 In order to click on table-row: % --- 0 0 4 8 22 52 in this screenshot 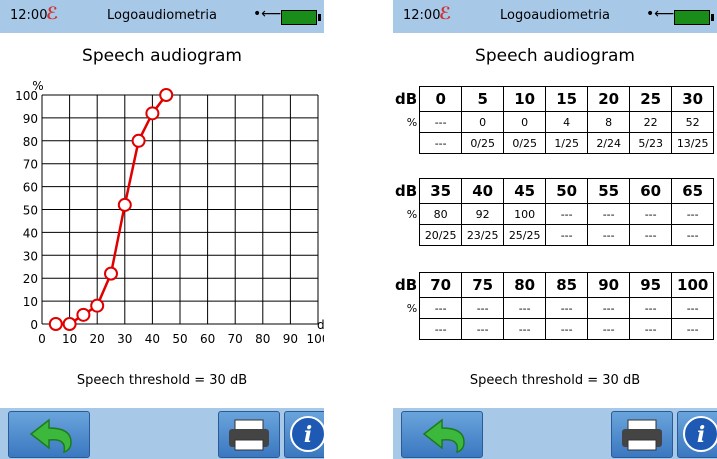, I will do `click(555, 122)`.